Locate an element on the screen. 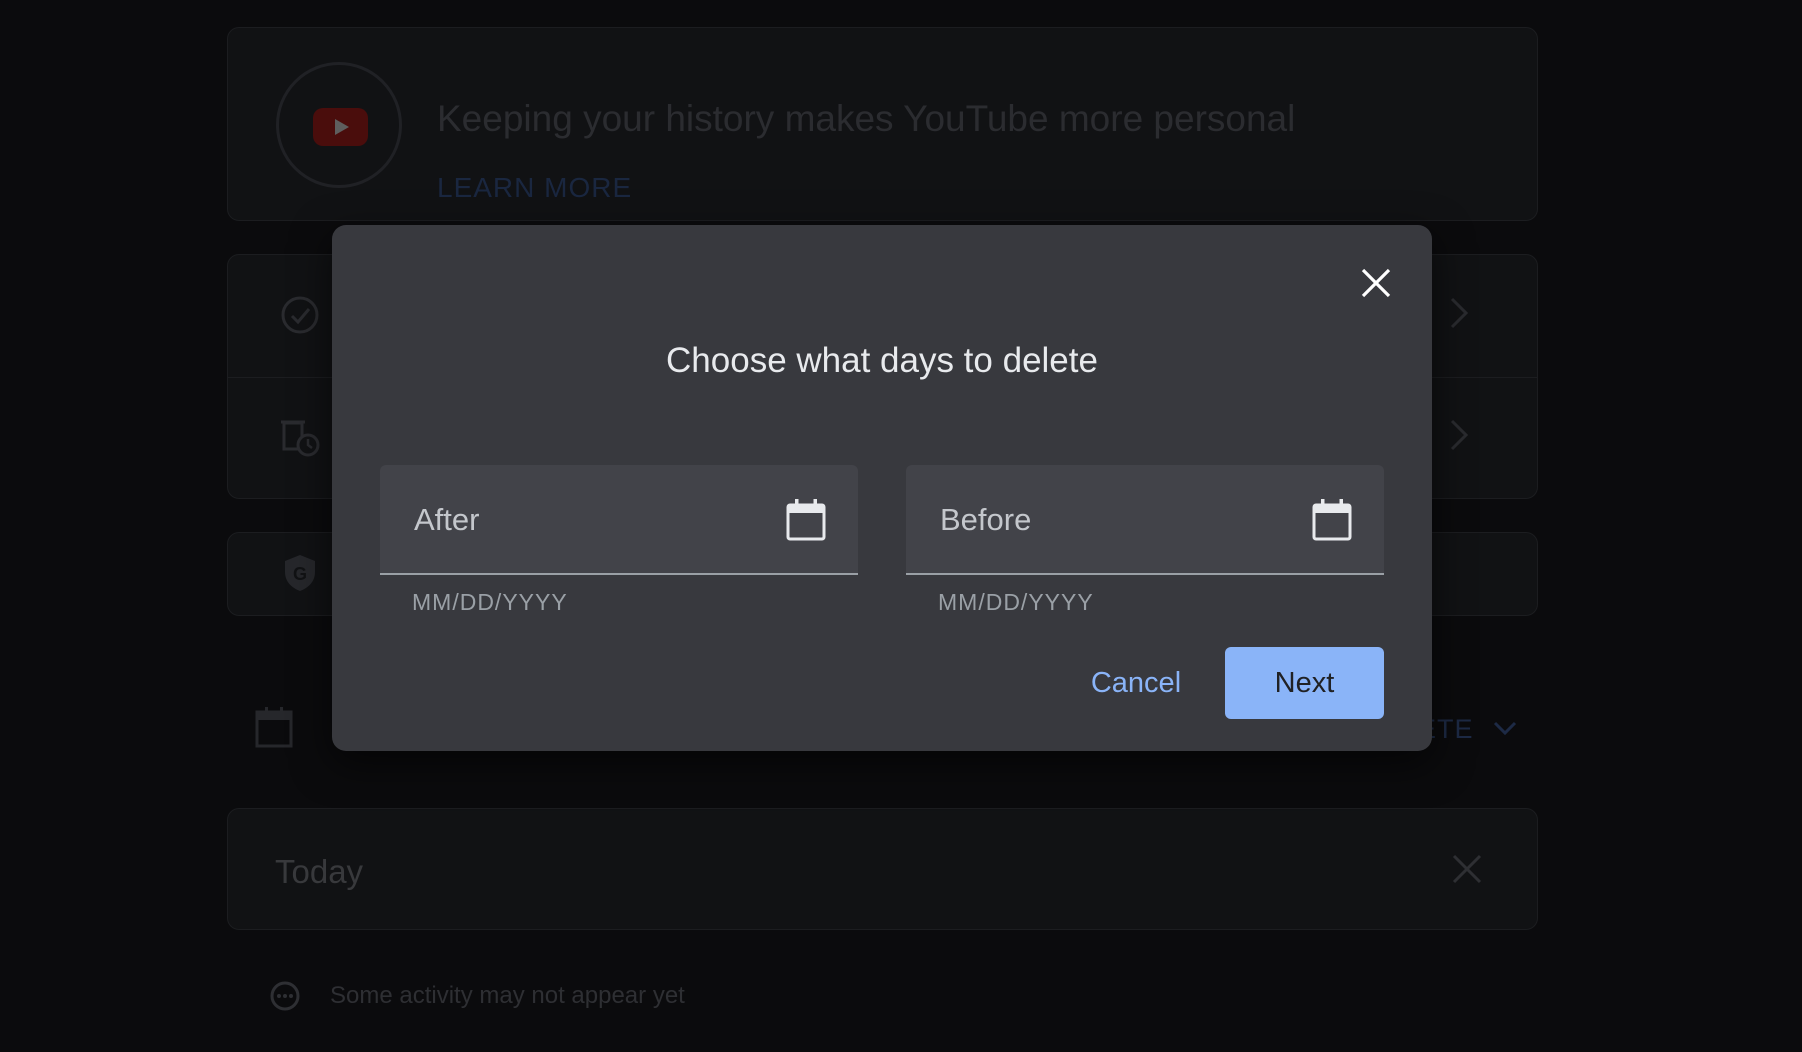 The height and width of the screenshot is (1052, 1802). chevron-down-icon is located at coordinates (1505, 728).